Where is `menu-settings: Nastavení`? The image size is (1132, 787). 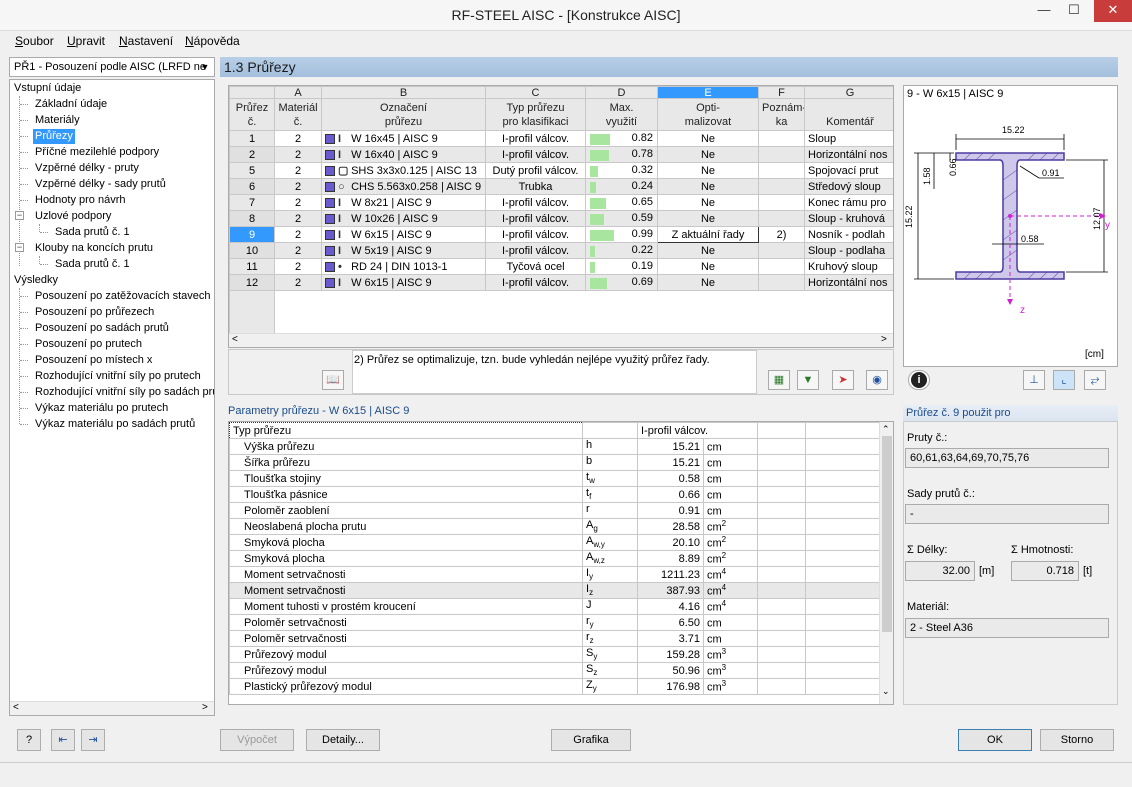 menu-settings: Nastavení is located at coordinates (146, 41).